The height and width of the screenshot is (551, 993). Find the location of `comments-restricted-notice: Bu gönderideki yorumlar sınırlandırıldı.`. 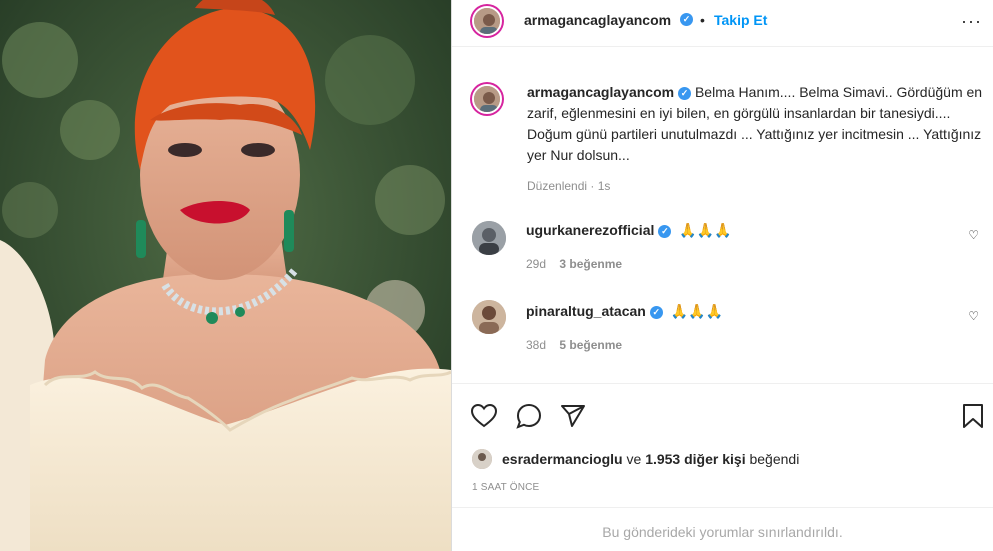

comments-restricted-notice: Bu gönderideki yorumlar sınırlandırıldı. is located at coordinates (722, 532).